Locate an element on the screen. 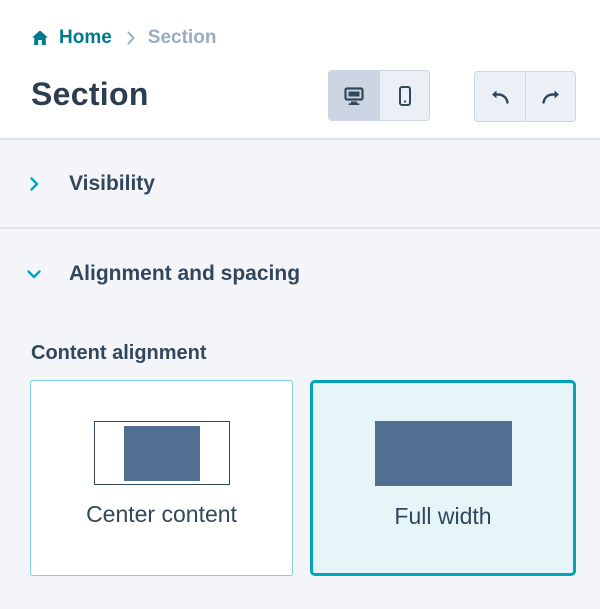 The width and height of the screenshot is (600, 609). full-width-option: Full width is located at coordinates (443, 478).